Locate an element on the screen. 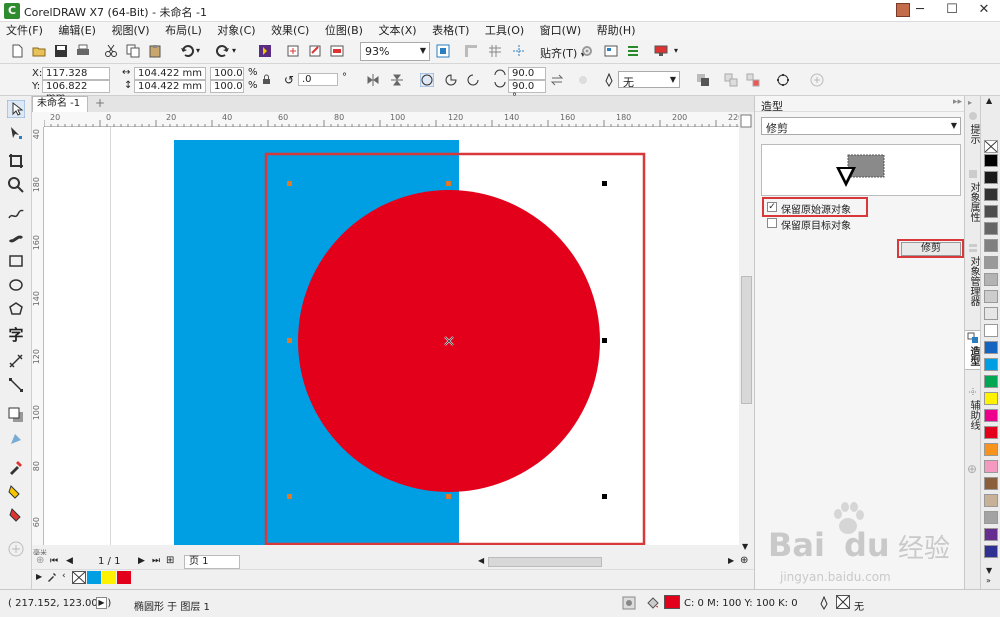 The width and height of the screenshot is (1000, 617). application-launcher-icon is located at coordinates (633, 51).